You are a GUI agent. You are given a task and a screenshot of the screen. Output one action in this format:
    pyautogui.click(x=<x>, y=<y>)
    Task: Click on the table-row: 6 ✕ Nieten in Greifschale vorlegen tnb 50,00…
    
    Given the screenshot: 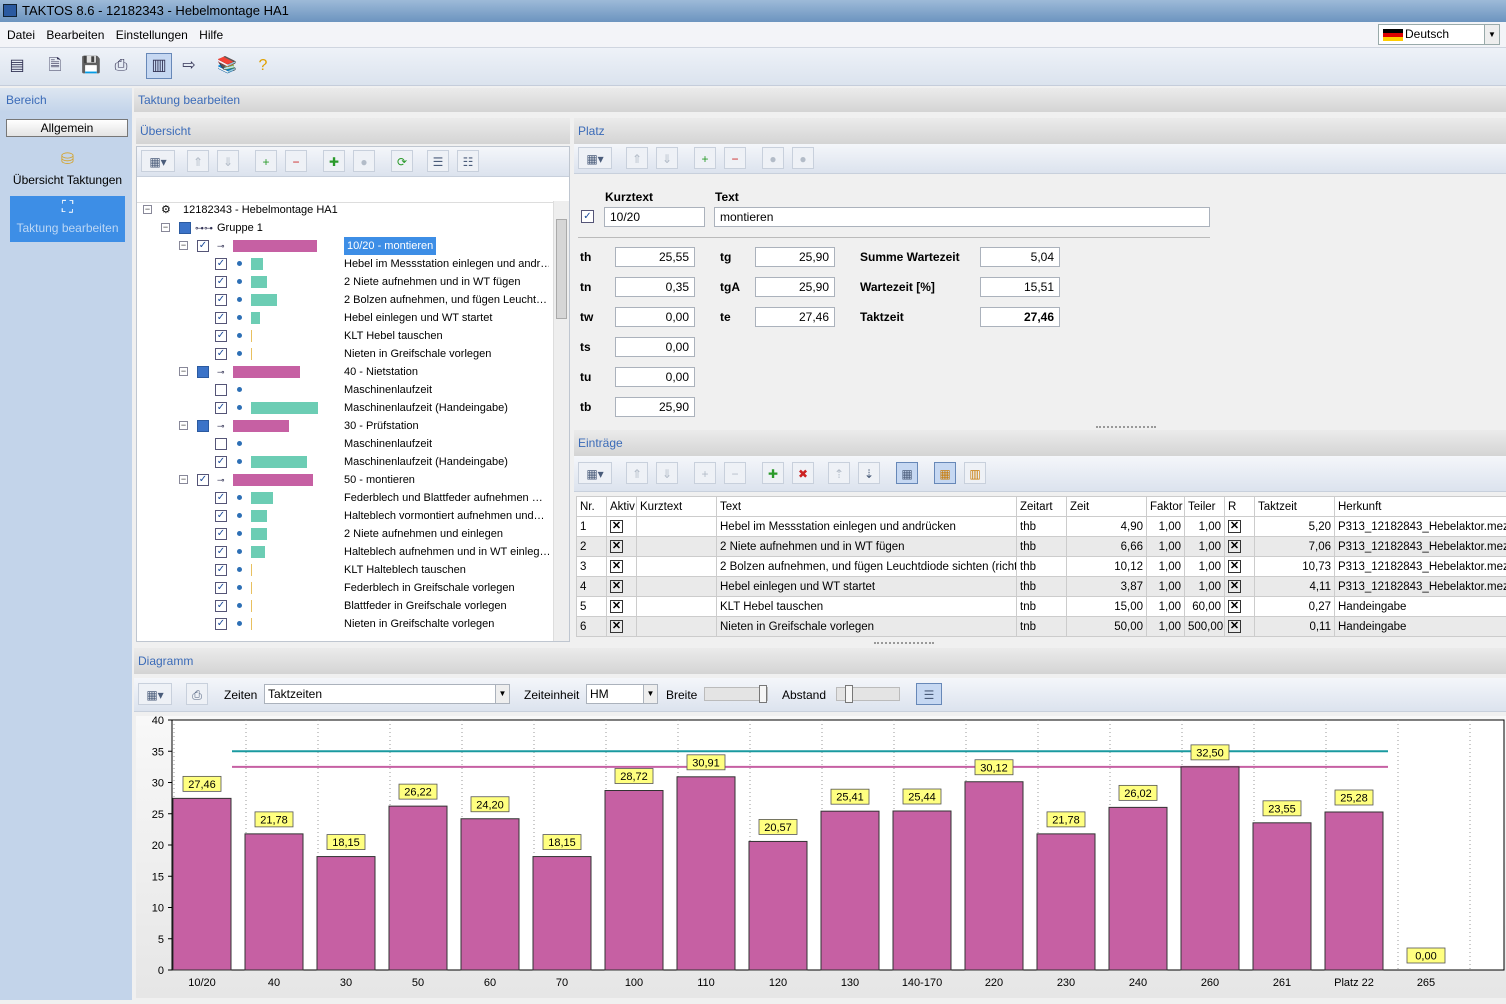 What is the action you would take?
    pyautogui.click(x=1041, y=626)
    